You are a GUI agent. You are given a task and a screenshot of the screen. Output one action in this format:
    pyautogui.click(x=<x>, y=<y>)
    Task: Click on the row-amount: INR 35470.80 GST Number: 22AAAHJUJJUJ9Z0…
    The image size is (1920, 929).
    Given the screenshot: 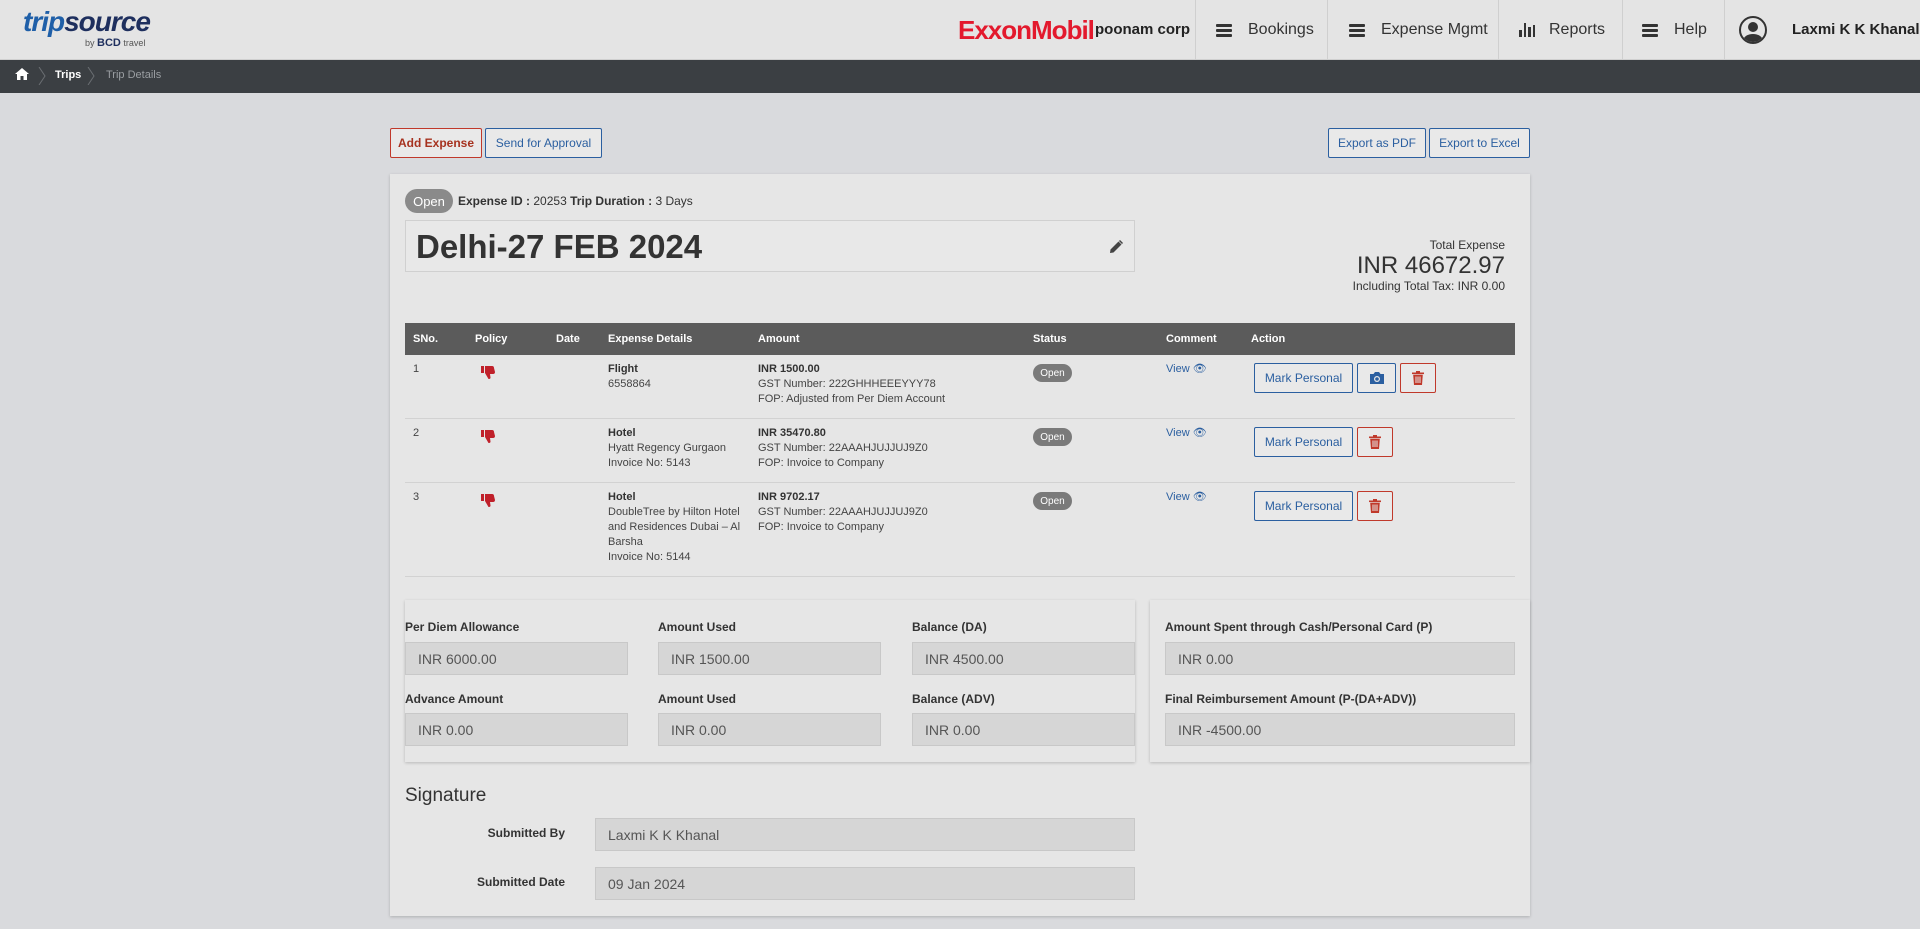 What is the action you would take?
    pyautogui.click(x=843, y=448)
    